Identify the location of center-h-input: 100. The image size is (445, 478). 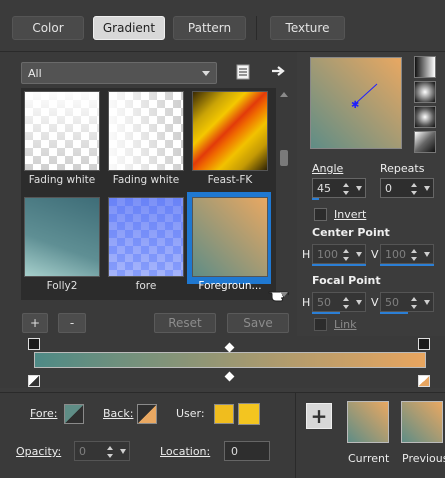
(339, 254).